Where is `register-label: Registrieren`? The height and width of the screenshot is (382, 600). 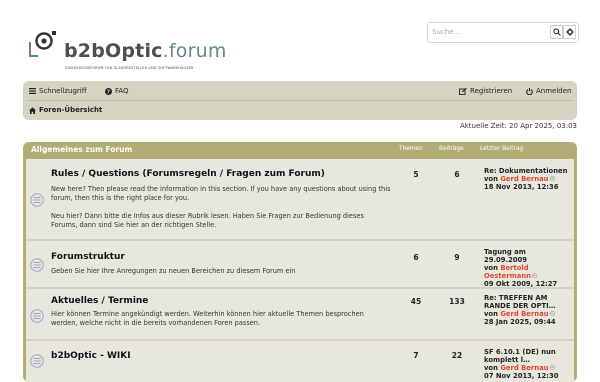
register-label: Registrieren is located at coordinates (491, 91).